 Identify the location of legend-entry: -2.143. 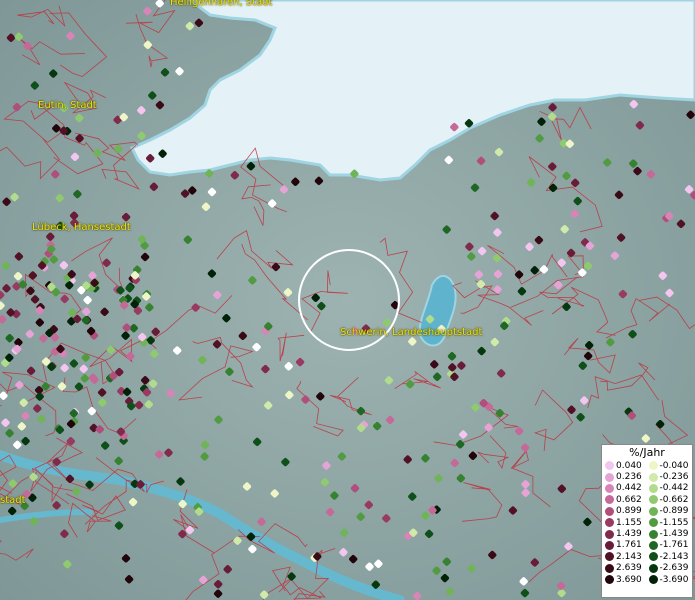
(670, 556).